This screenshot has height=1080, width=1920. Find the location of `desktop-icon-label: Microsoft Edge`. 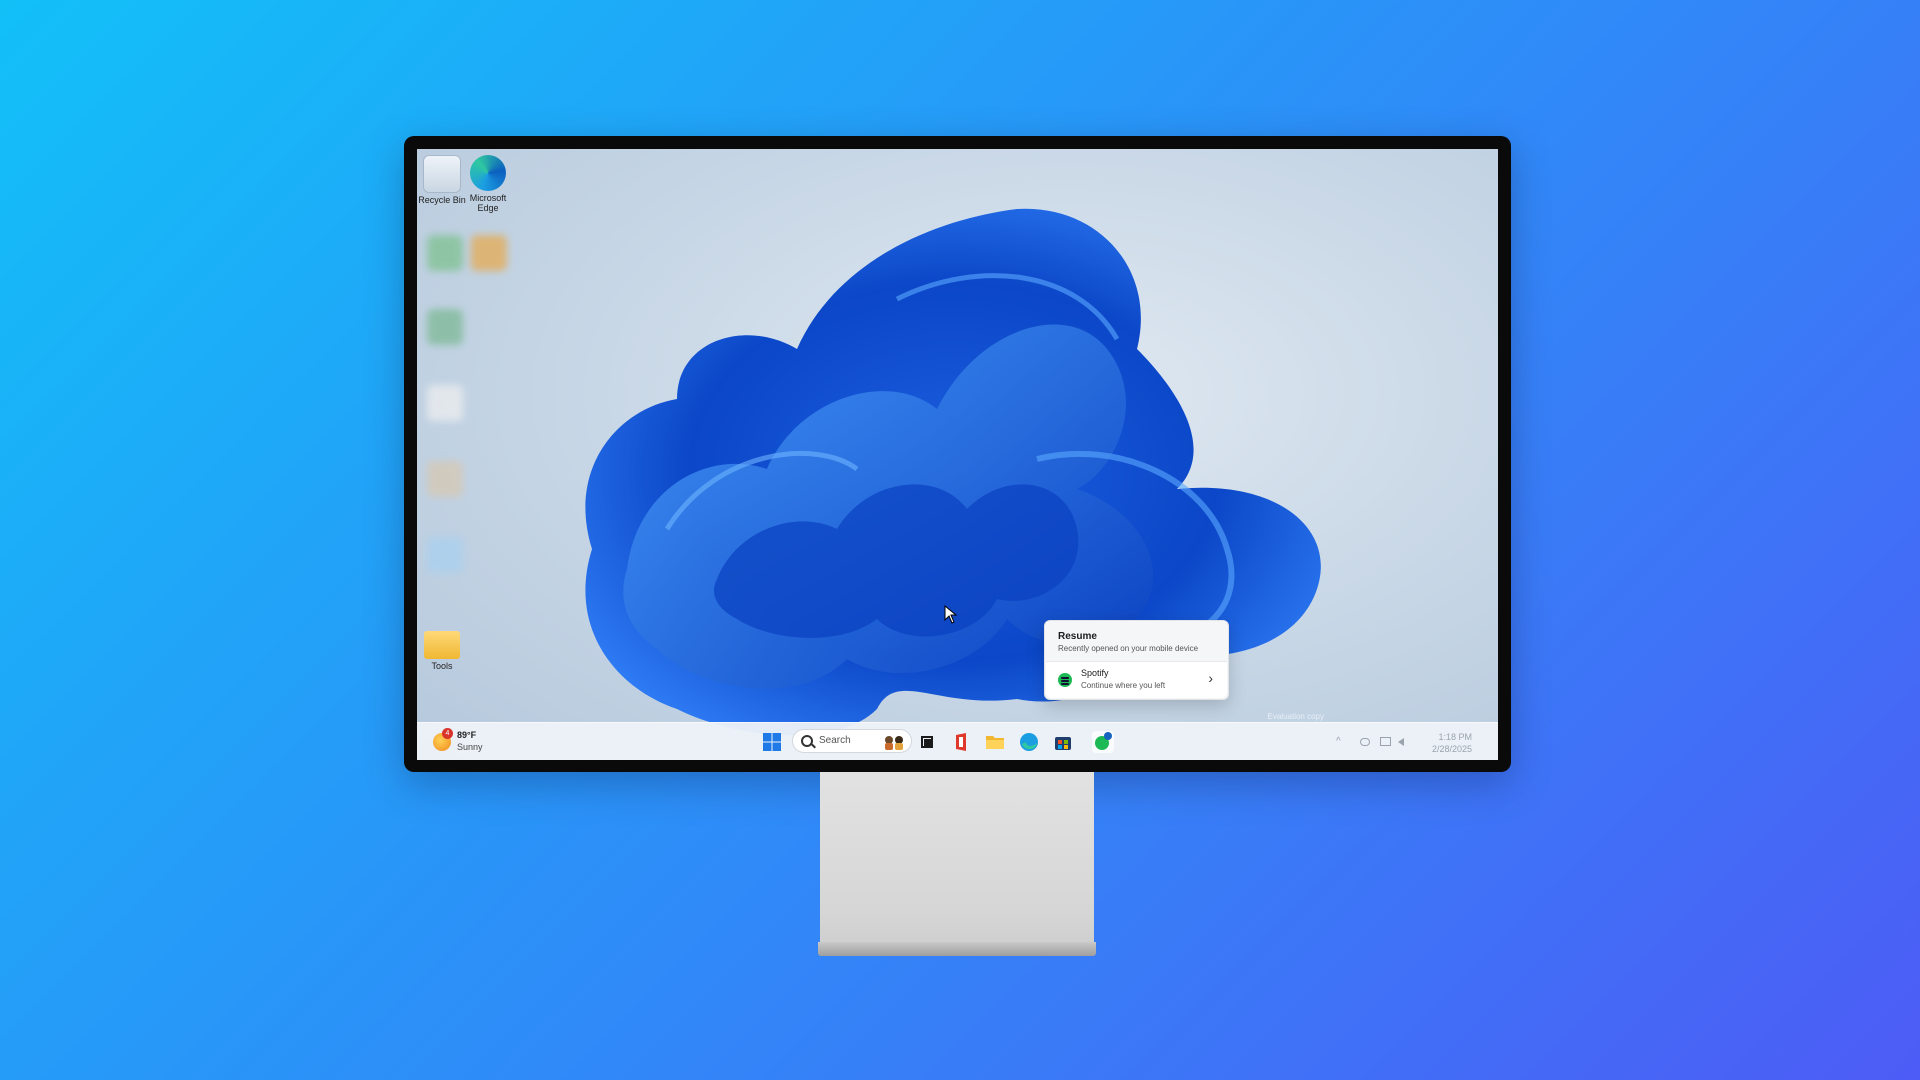

desktop-icon-label: Microsoft Edge is located at coordinates (488, 203).